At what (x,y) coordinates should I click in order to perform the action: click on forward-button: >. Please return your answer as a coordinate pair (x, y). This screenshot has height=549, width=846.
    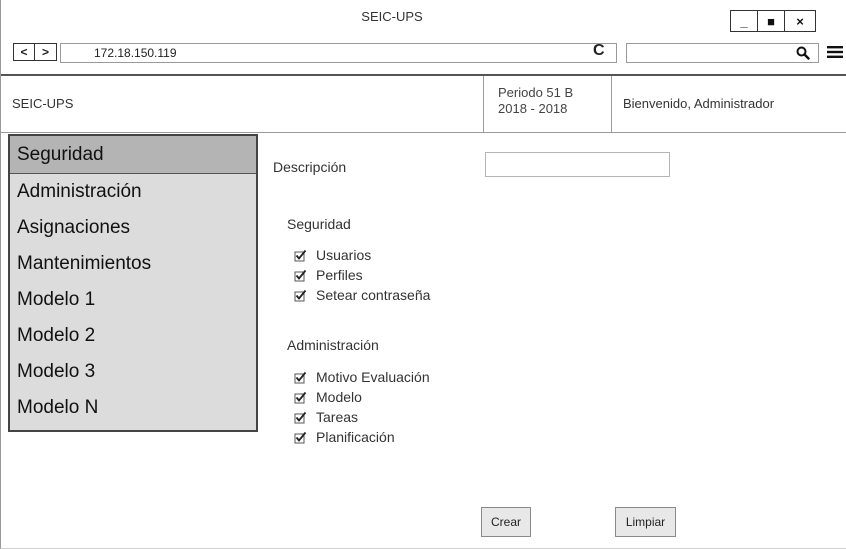
    Looking at the image, I should click on (46, 52).